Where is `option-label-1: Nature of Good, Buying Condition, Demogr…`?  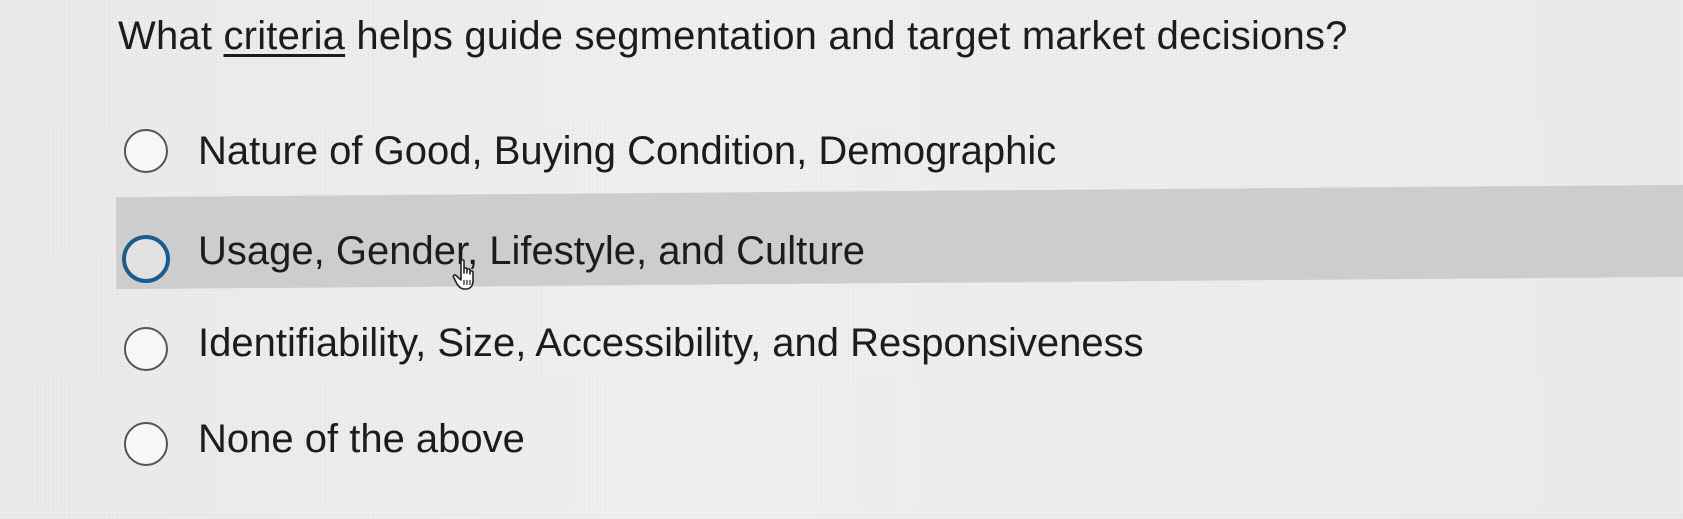
option-label-1: Nature of Good, Buying Condition, Demogr… is located at coordinates (627, 151).